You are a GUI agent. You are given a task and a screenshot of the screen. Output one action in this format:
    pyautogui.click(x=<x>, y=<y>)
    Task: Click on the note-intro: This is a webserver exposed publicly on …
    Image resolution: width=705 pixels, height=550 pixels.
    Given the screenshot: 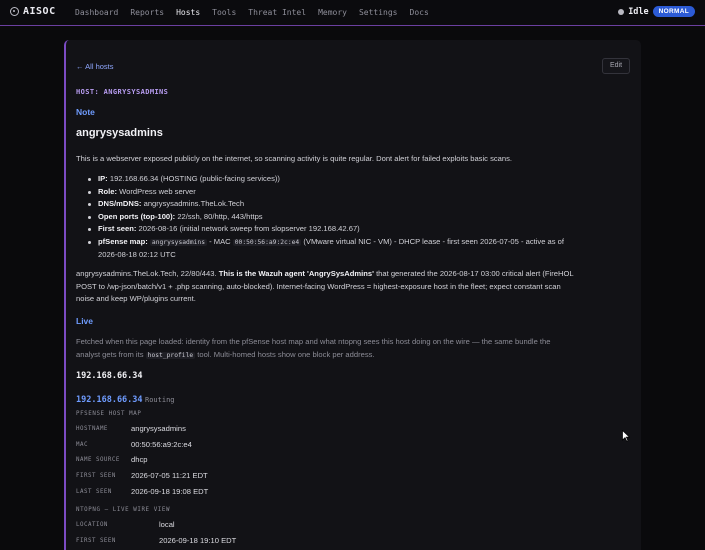 What is the action you would take?
    pyautogui.click(x=294, y=158)
    